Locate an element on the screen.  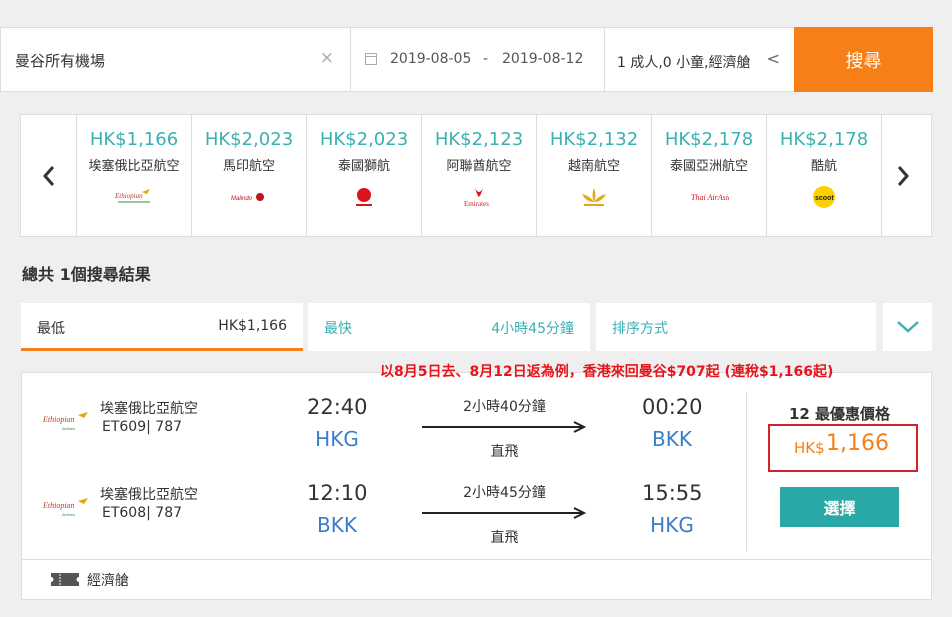
tab-sort-by: 排序方式 is located at coordinates (736, 327).